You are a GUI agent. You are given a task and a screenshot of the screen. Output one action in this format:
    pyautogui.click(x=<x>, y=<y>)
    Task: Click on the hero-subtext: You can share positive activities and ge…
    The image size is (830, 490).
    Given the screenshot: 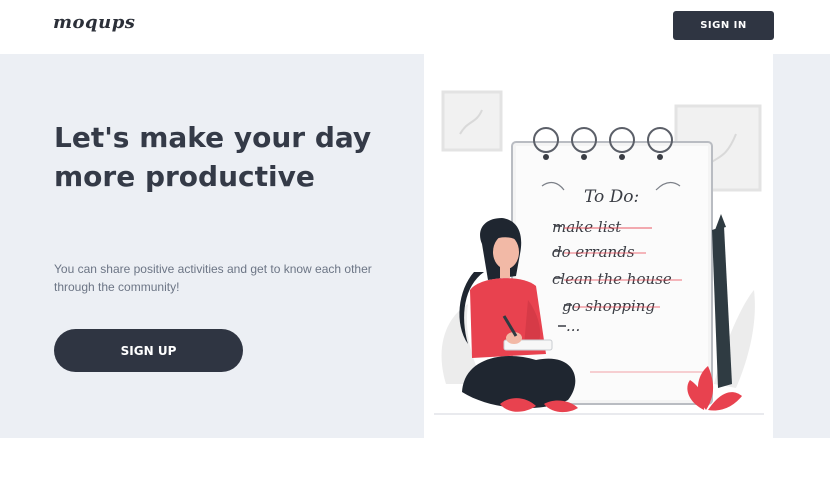 What is the action you would take?
    pyautogui.click(x=213, y=278)
    